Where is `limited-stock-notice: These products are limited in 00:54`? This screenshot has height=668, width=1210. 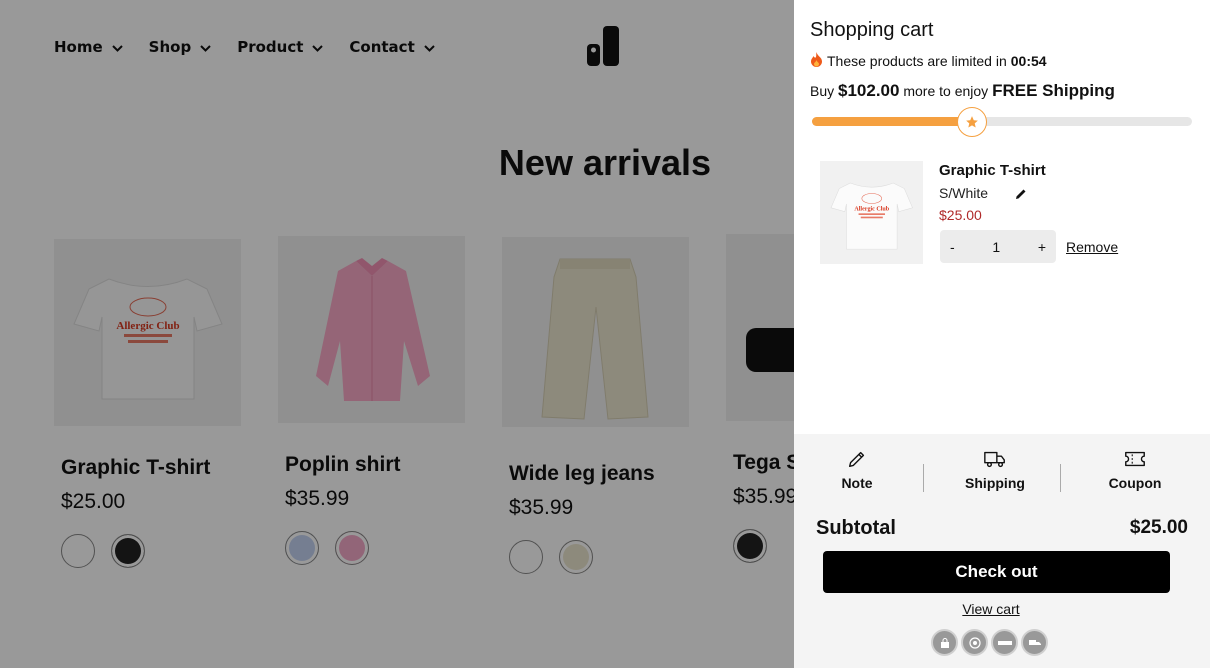 limited-stock-notice: These products are limited in 00:54 is located at coordinates (928, 61).